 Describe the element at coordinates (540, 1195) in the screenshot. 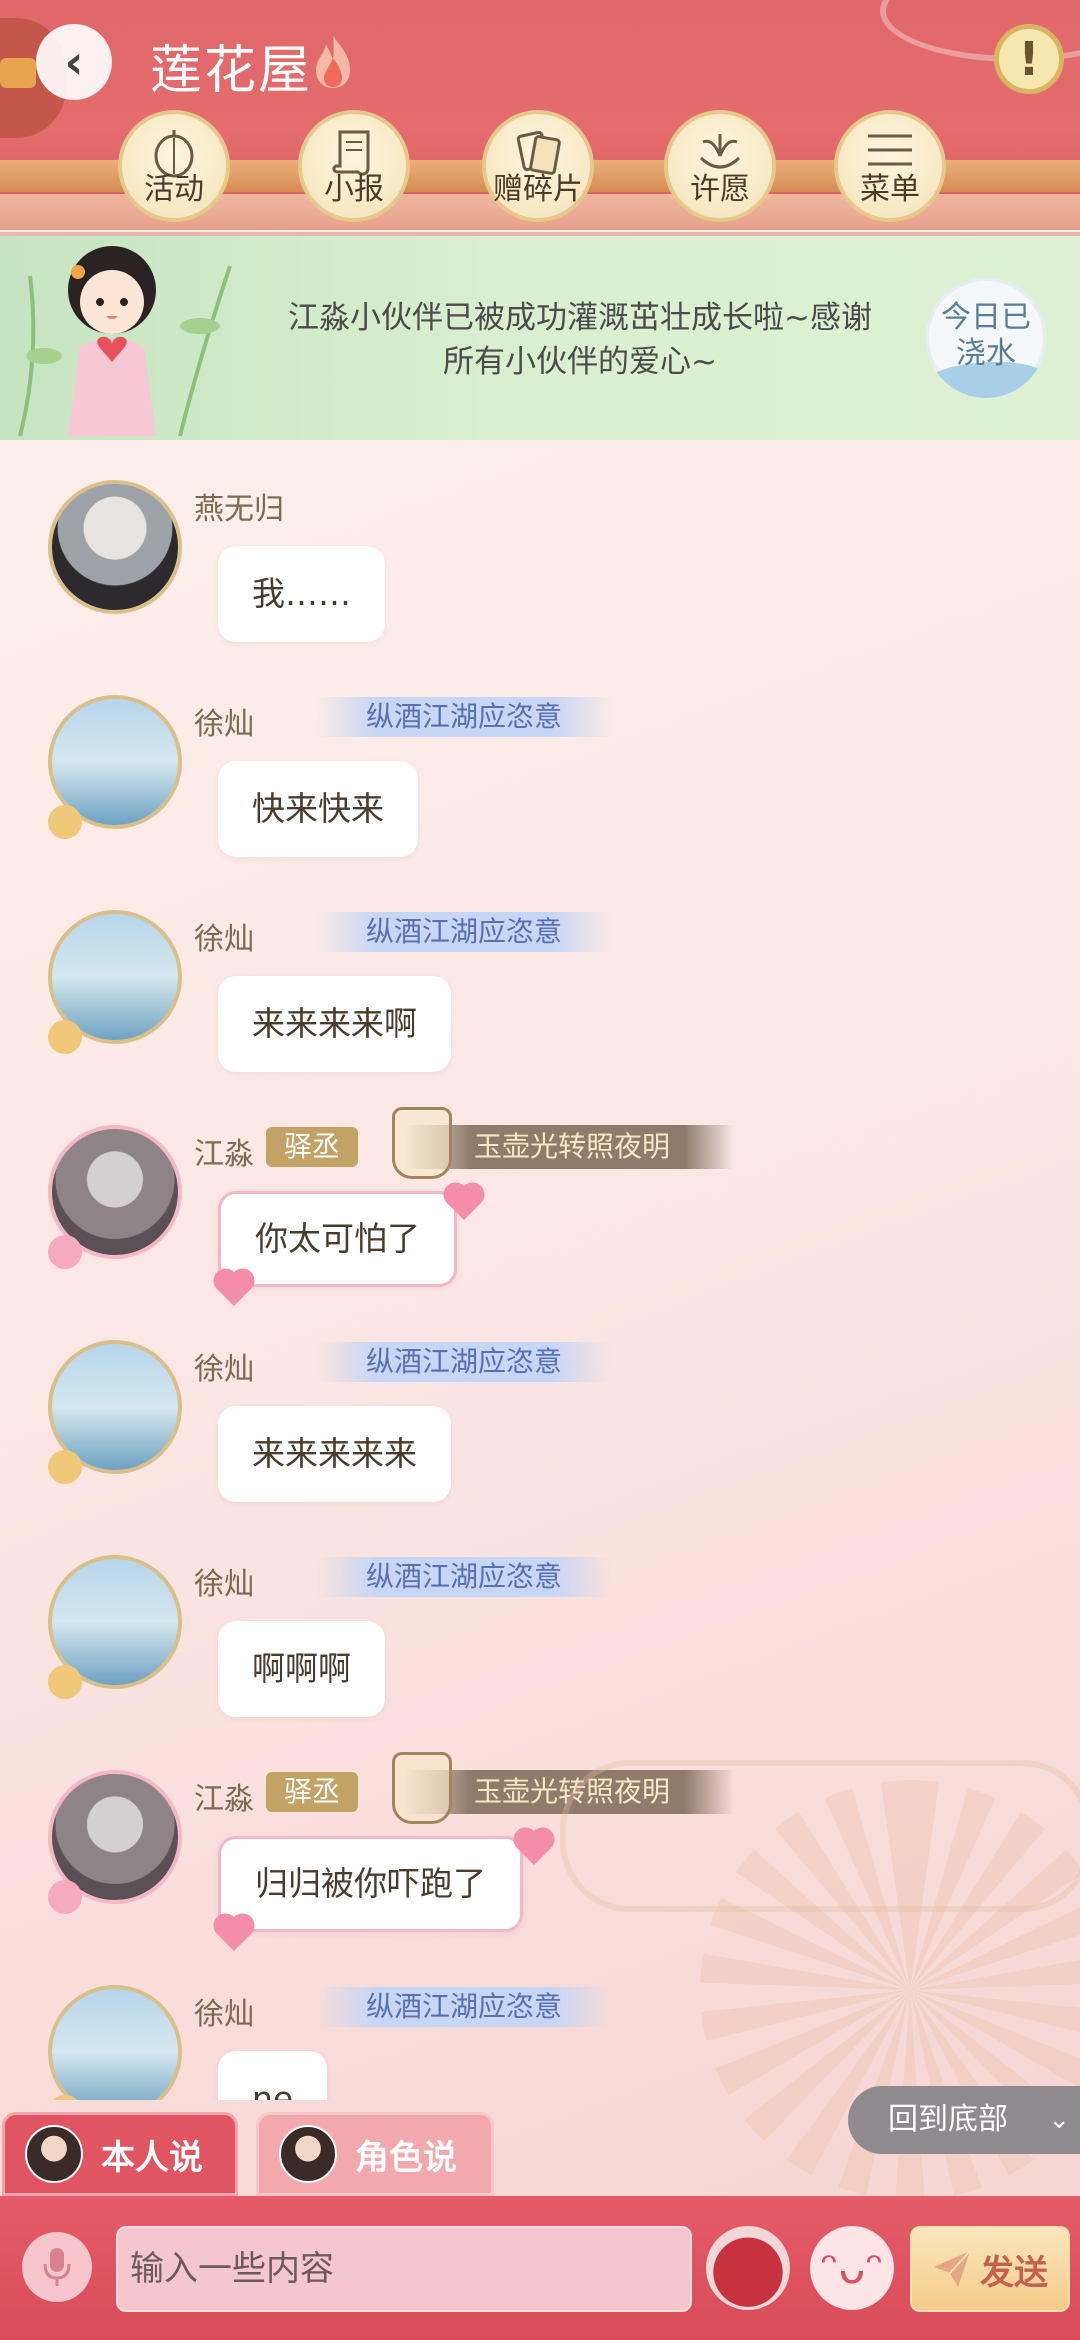

I see `chat-message: 江淼 驿丞 玉壶光转照夜明 你太可怕了` at that location.